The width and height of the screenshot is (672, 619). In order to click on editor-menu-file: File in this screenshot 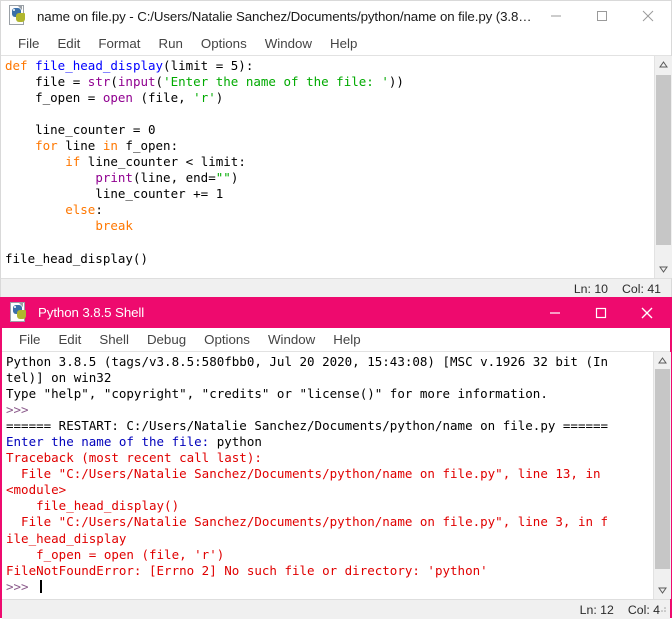, I will do `click(28, 43)`.